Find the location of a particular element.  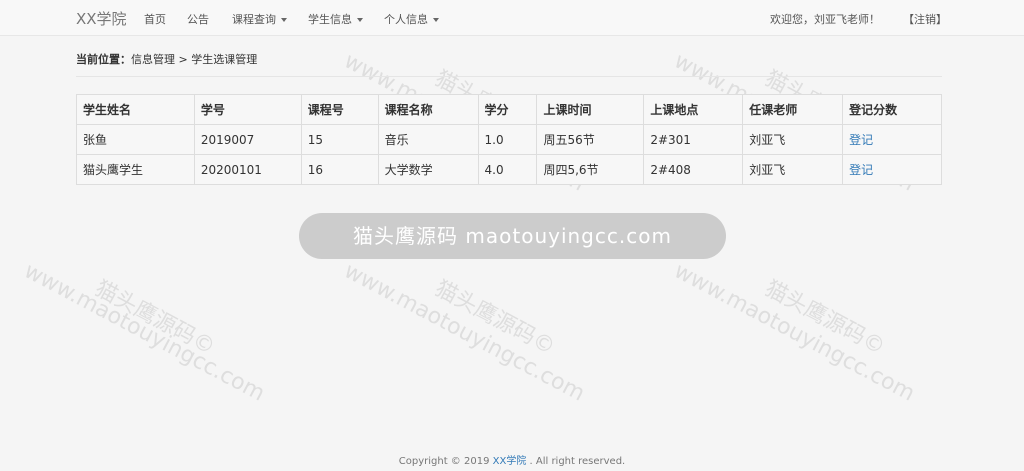

logout-link: 【注销】 is located at coordinates (925, 19).